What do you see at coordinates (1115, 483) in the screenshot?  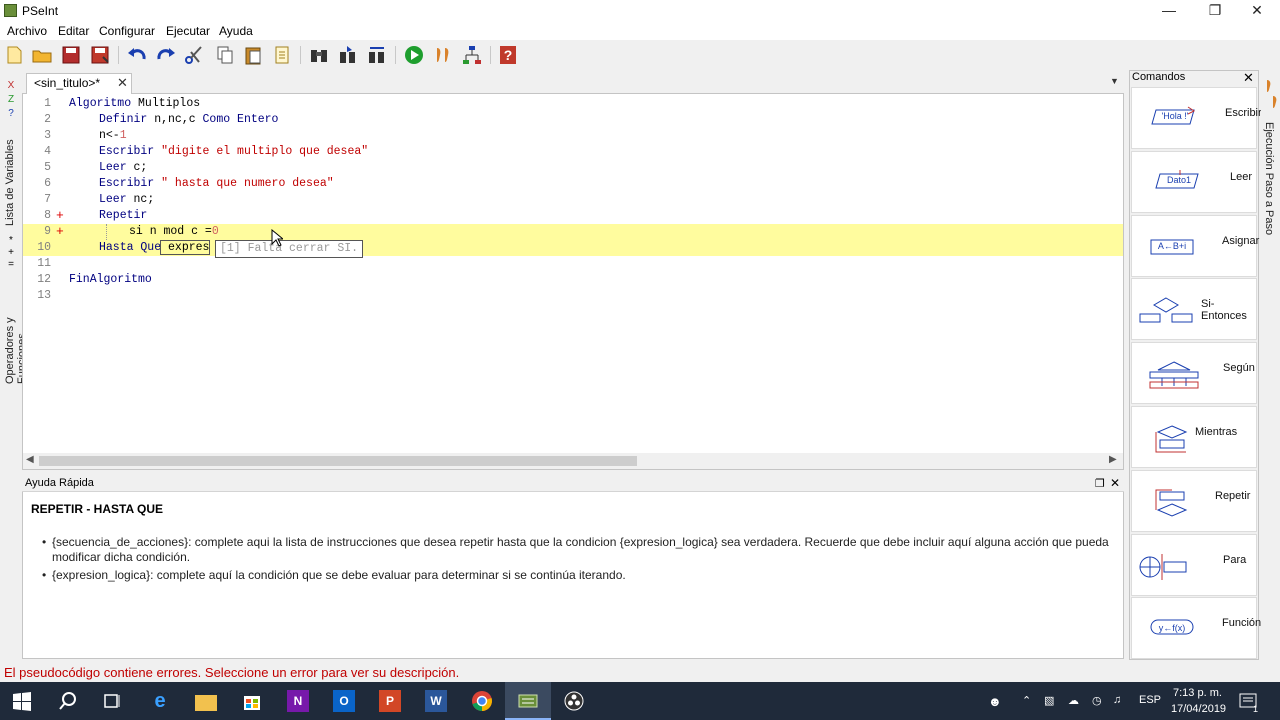 I see `close-help-icon: ✕` at bounding box center [1115, 483].